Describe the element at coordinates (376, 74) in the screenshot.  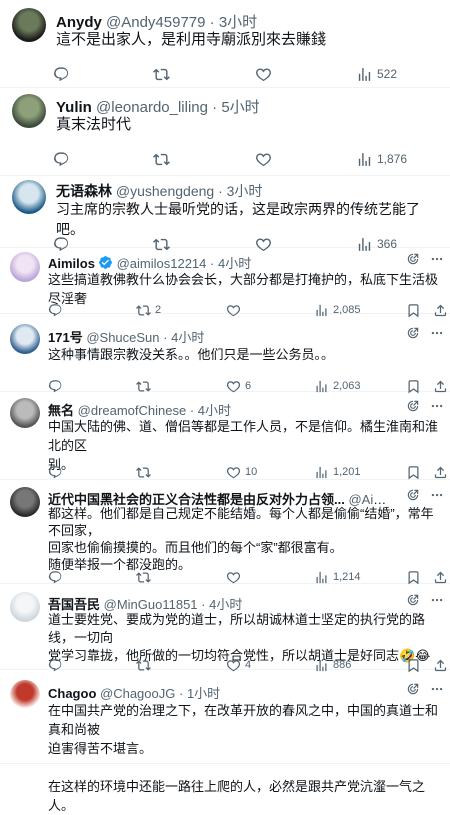
I see `views-button: 522` at that location.